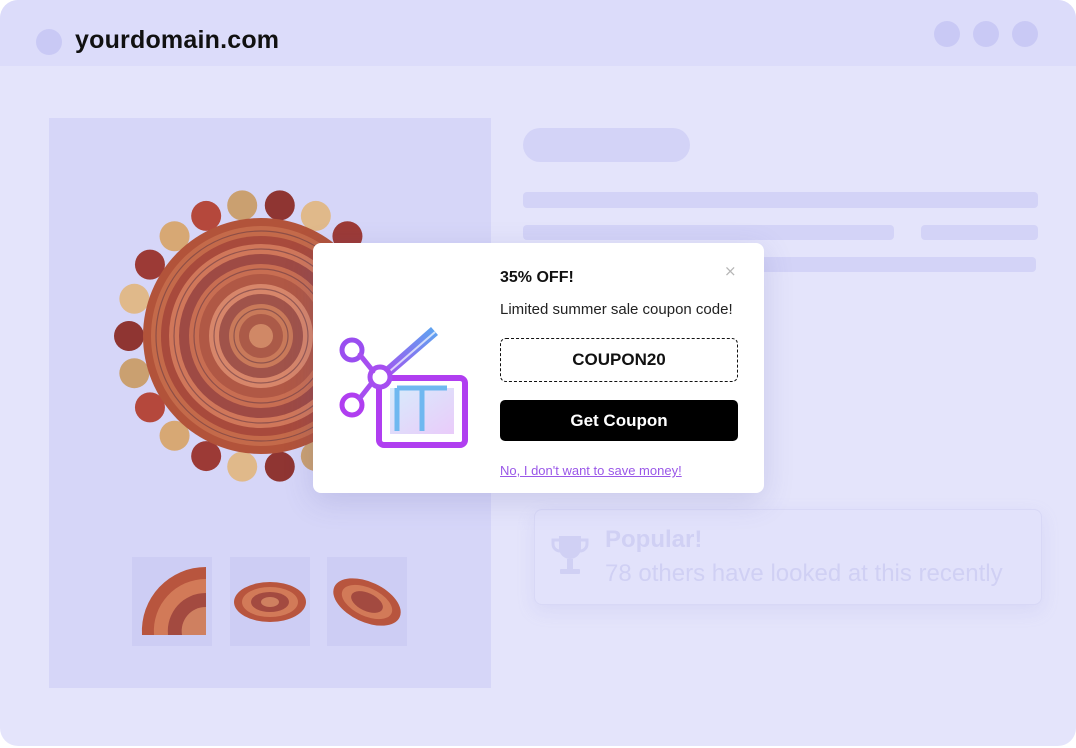 The image size is (1076, 748). Describe the element at coordinates (654, 539) in the screenshot. I see `popular-title: Popular!` at that location.